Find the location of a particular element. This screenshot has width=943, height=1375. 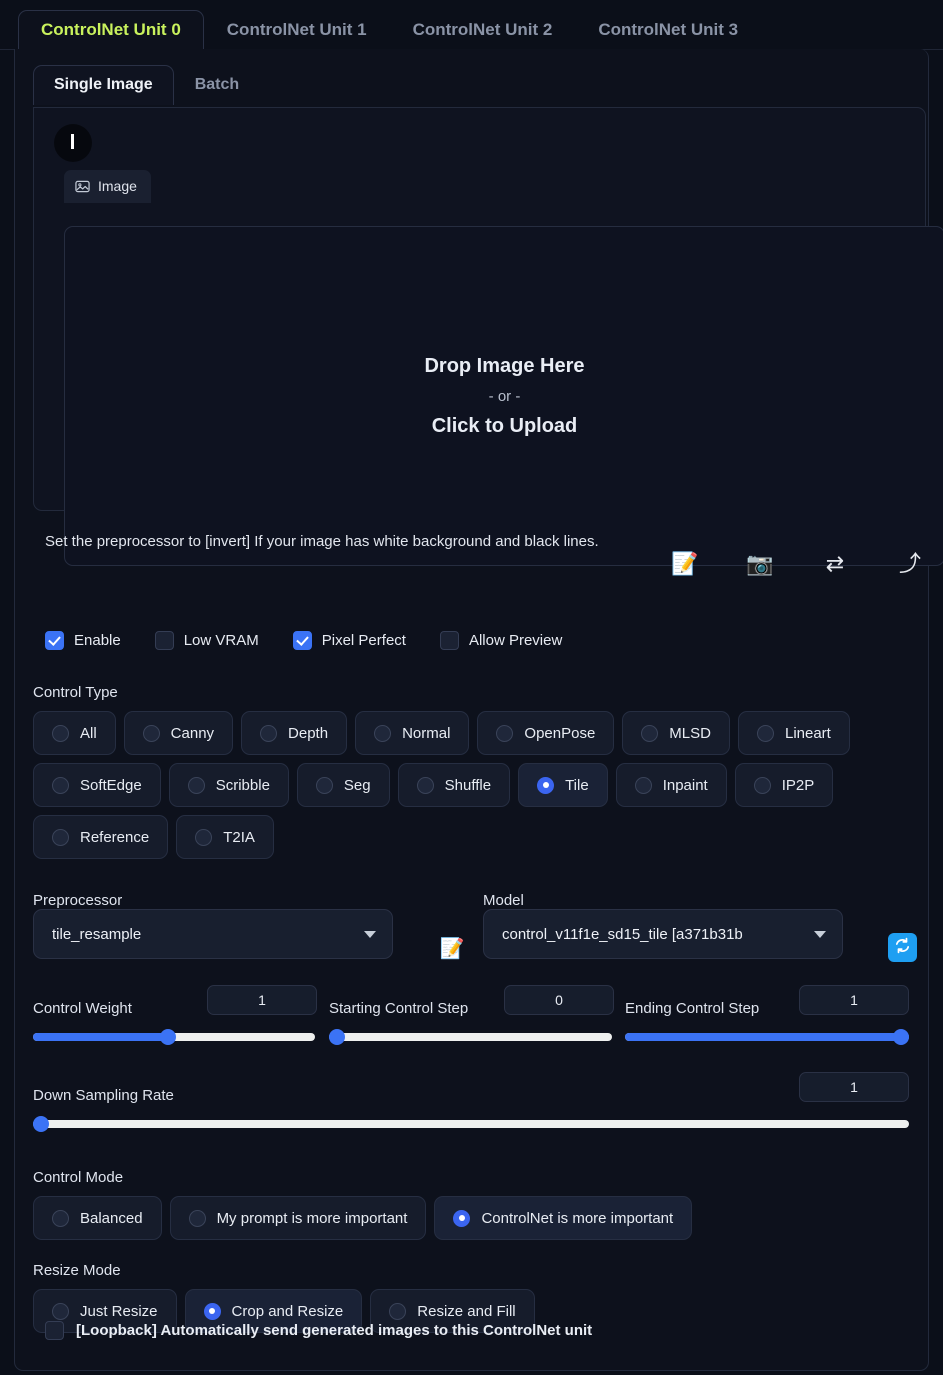

model-dropdown: control_v11f1e_sd15_tile [a371b31b is located at coordinates (663, 934).